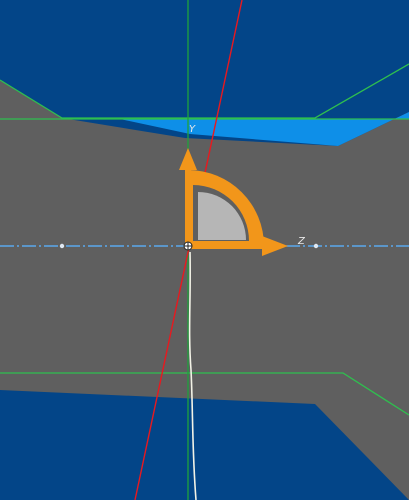 The height and width of the screenshot is (500, 409). I want to click on pivot-origin-icon, so click(188, 246).